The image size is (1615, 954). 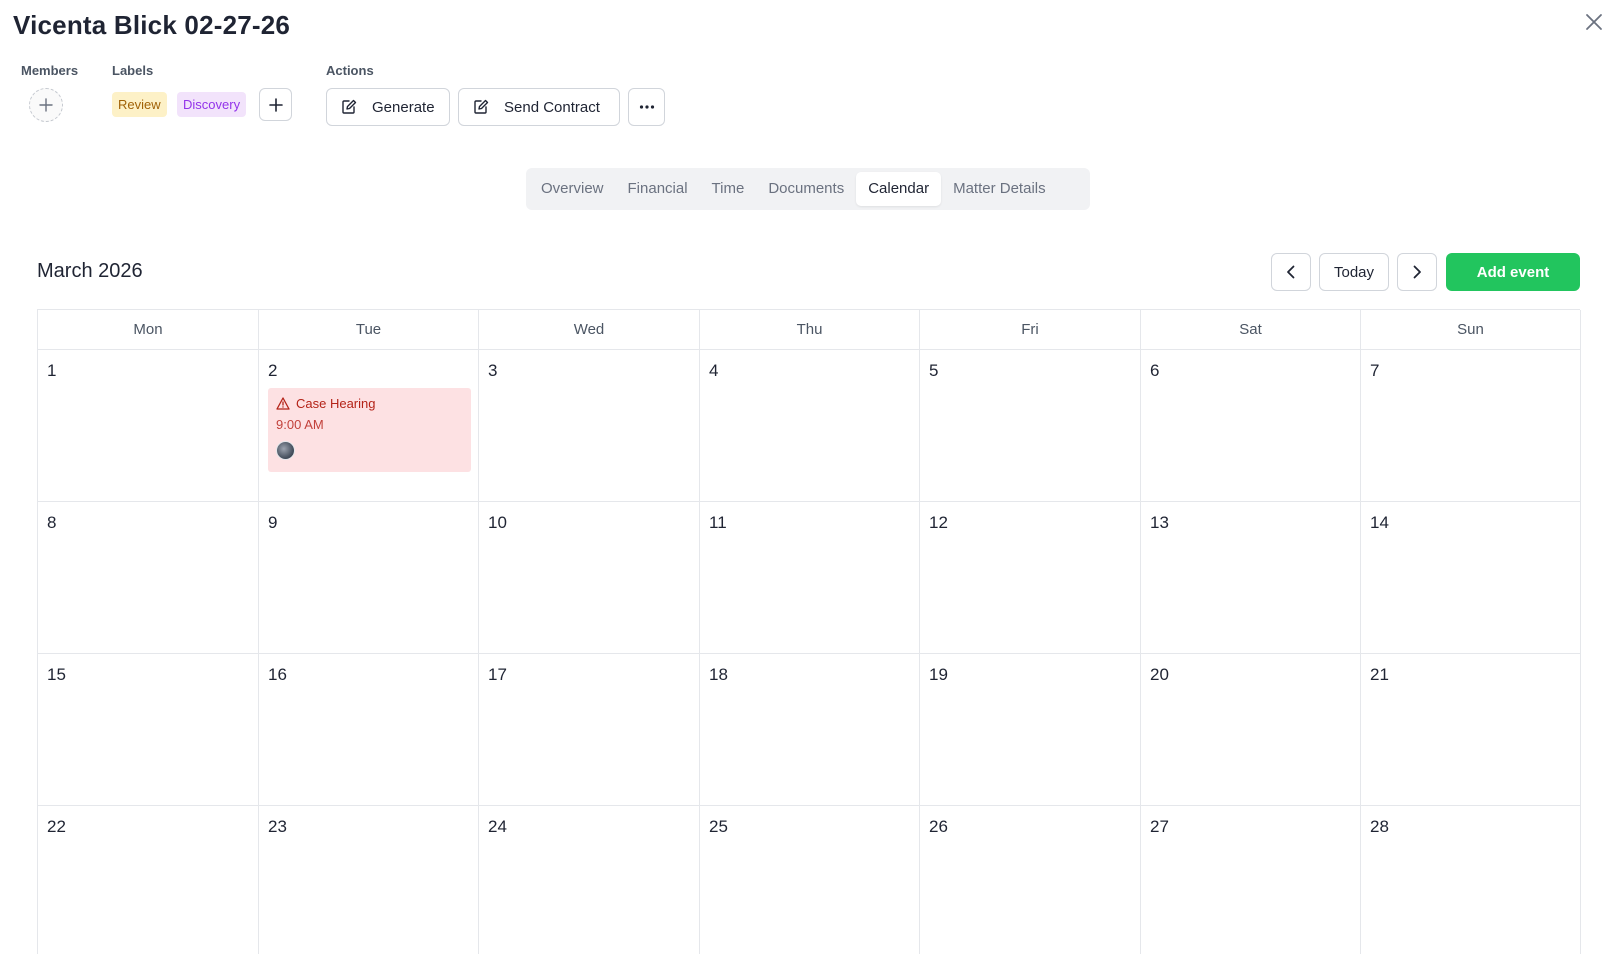 What do you see at coordinates (728, 189) in the screenshot?
I see `tab-time: Time` at bounding box center [728, 189].